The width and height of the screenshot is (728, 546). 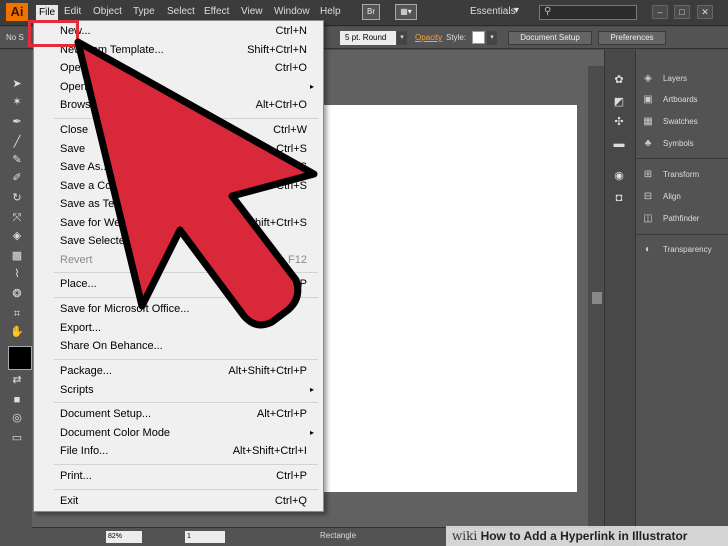 What do you see at coordinates (619, 176) in the screenshot?
I see `appearance-panel-icon: ◉` at bounding box center [619, 176].